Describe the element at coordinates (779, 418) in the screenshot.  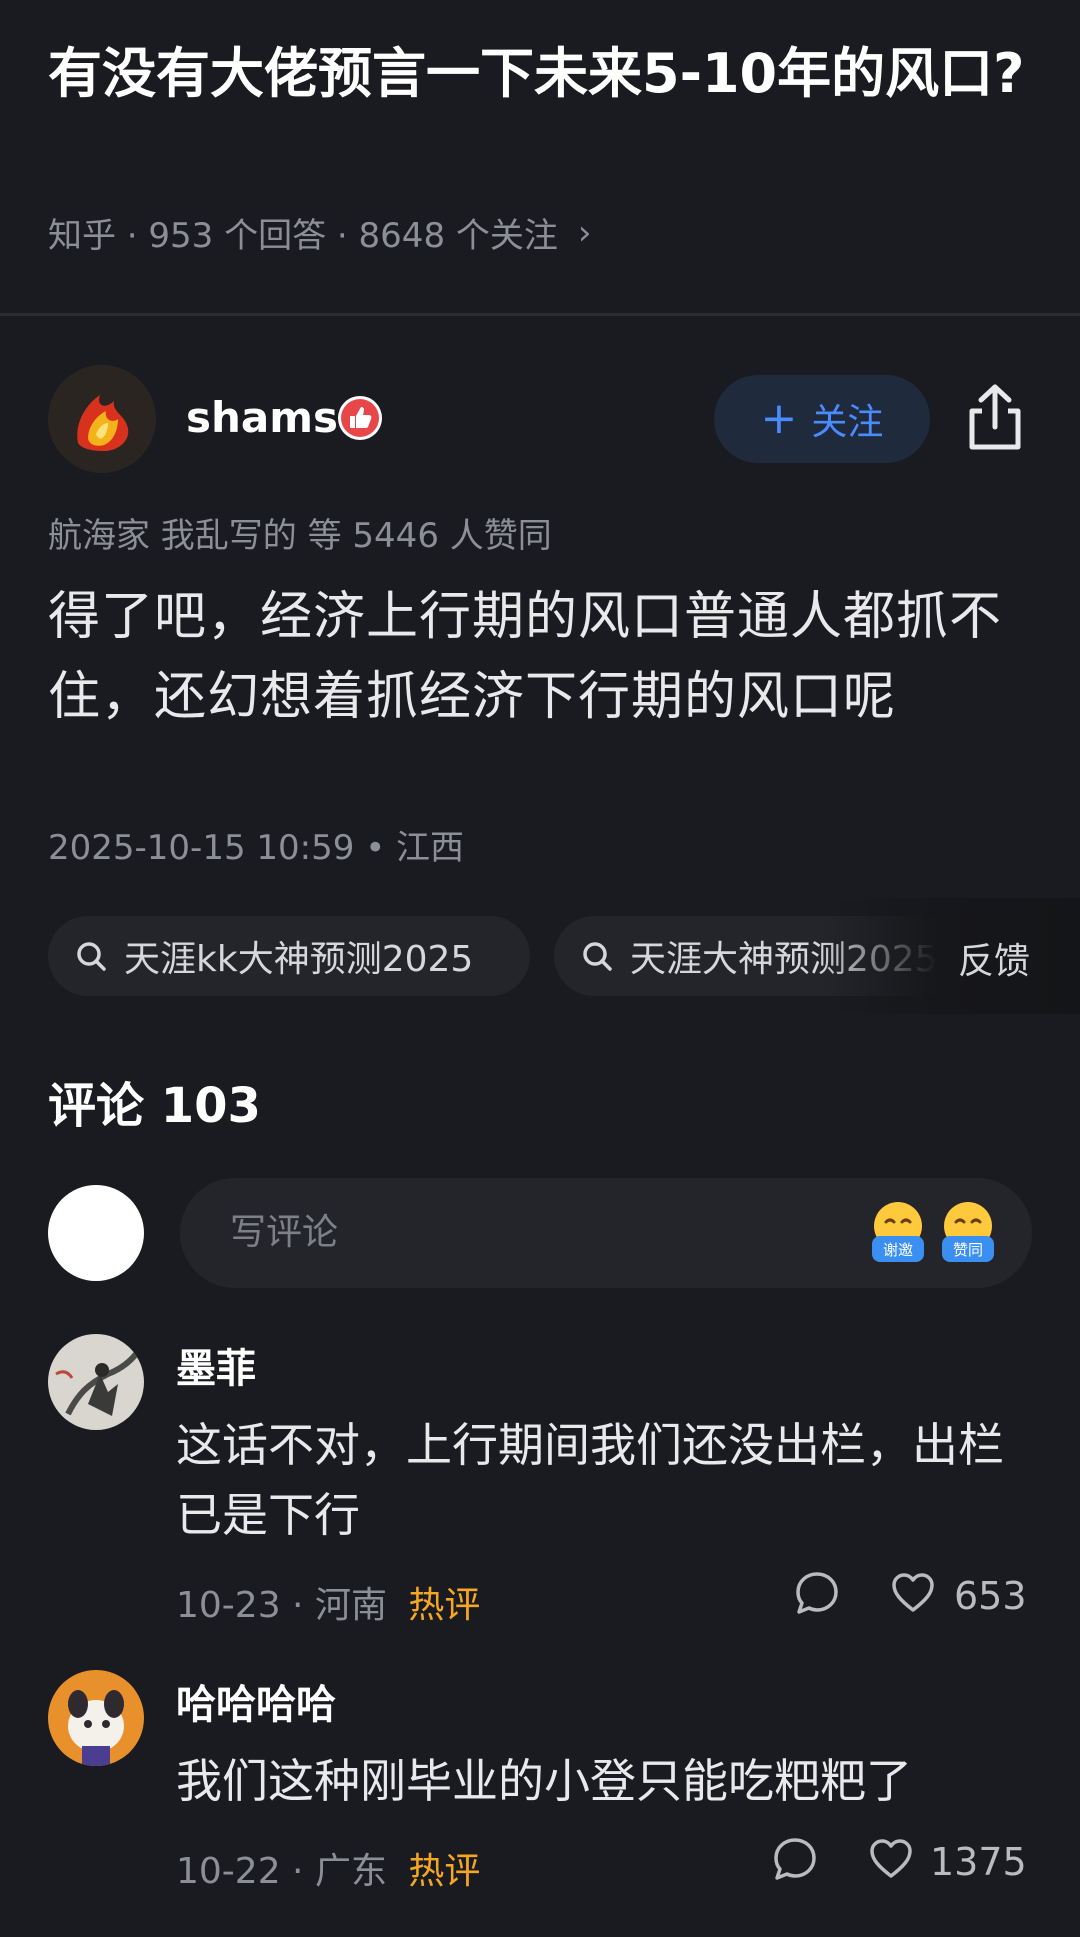
I see `plus-icon: +` at that location.